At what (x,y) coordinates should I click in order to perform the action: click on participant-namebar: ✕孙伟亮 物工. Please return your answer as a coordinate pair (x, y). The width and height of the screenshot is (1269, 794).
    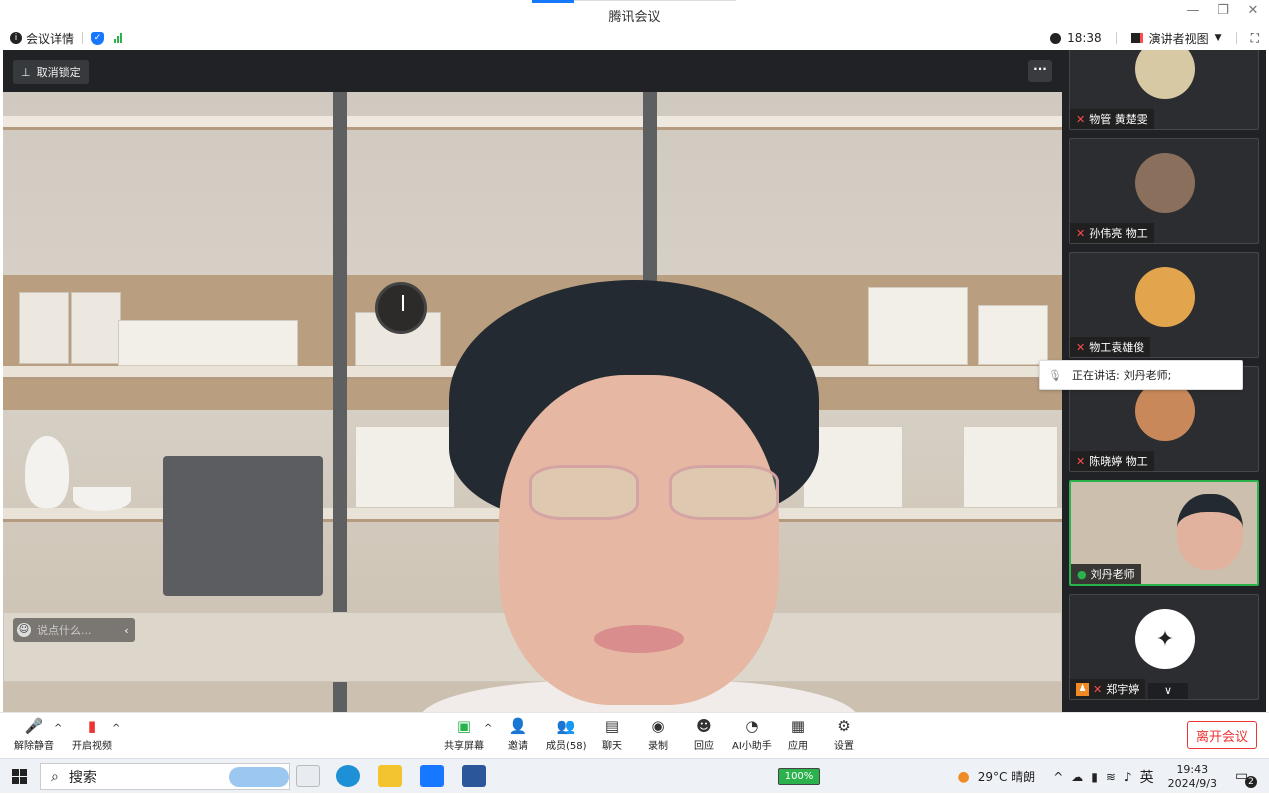
    Looking at the image, I should click on (1112, 233).